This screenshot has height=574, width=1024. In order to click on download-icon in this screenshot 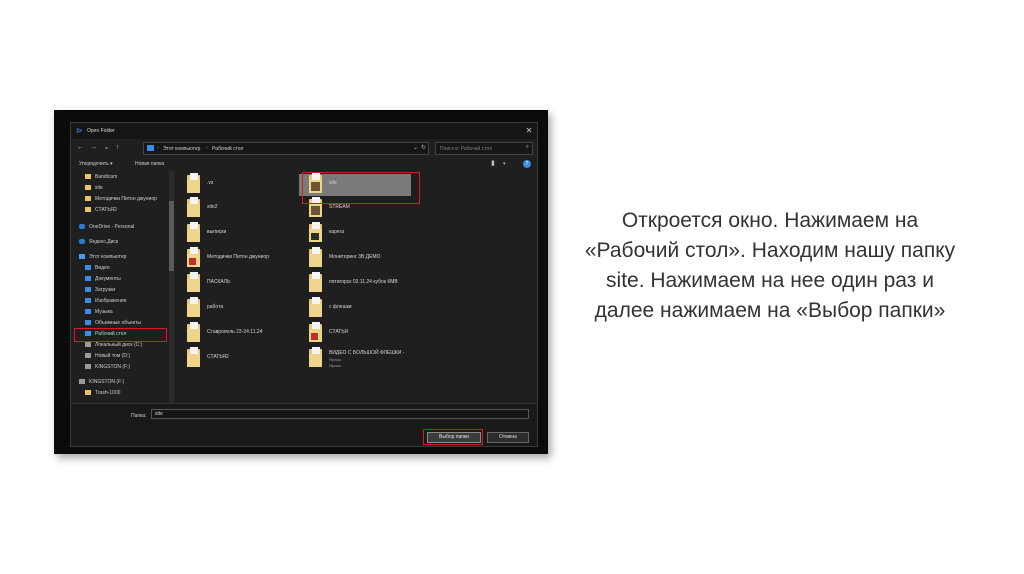, I will do `click(88, 289)`.